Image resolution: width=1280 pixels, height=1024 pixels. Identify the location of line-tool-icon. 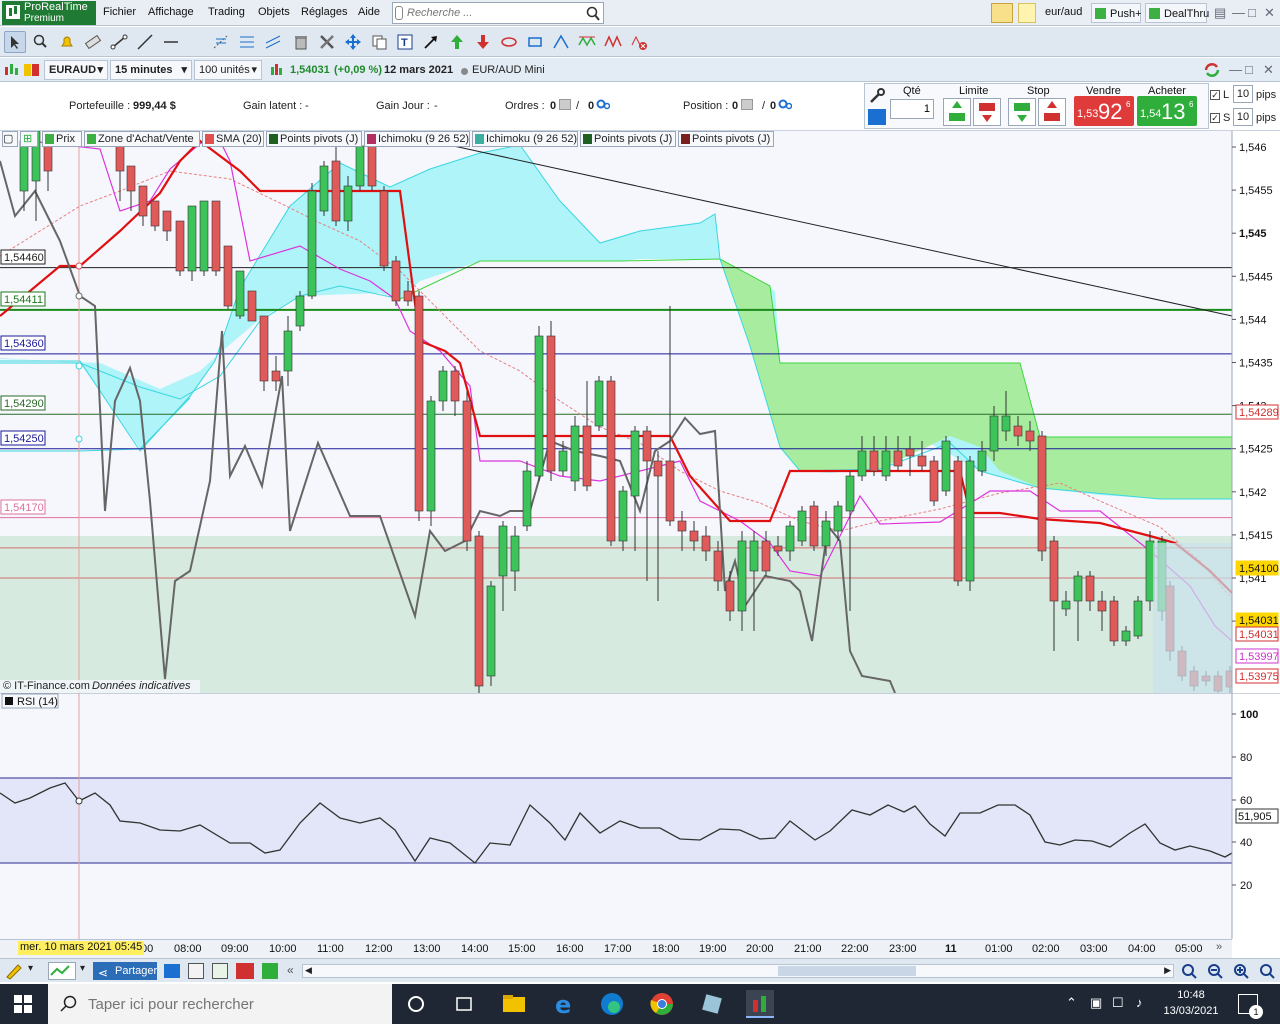
(145, 42).